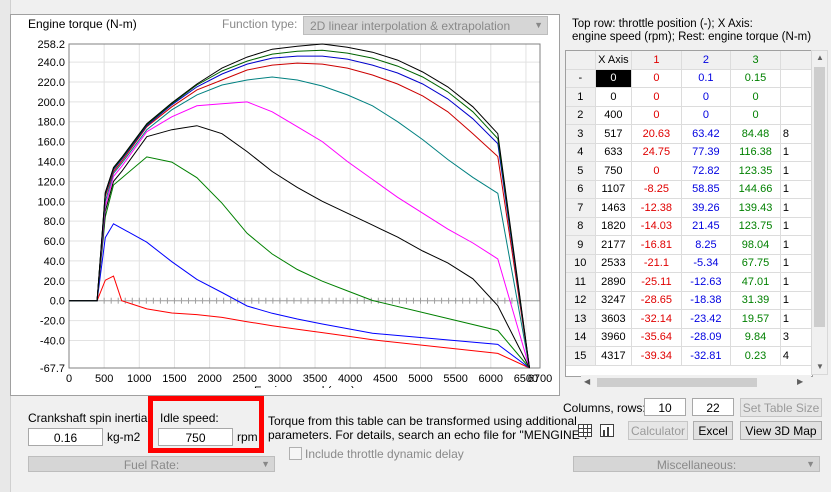  What do you see at coordinates (755, 282) in the screenshot?
I see `table-cell: 47.01` at bounding box center [755, 282].